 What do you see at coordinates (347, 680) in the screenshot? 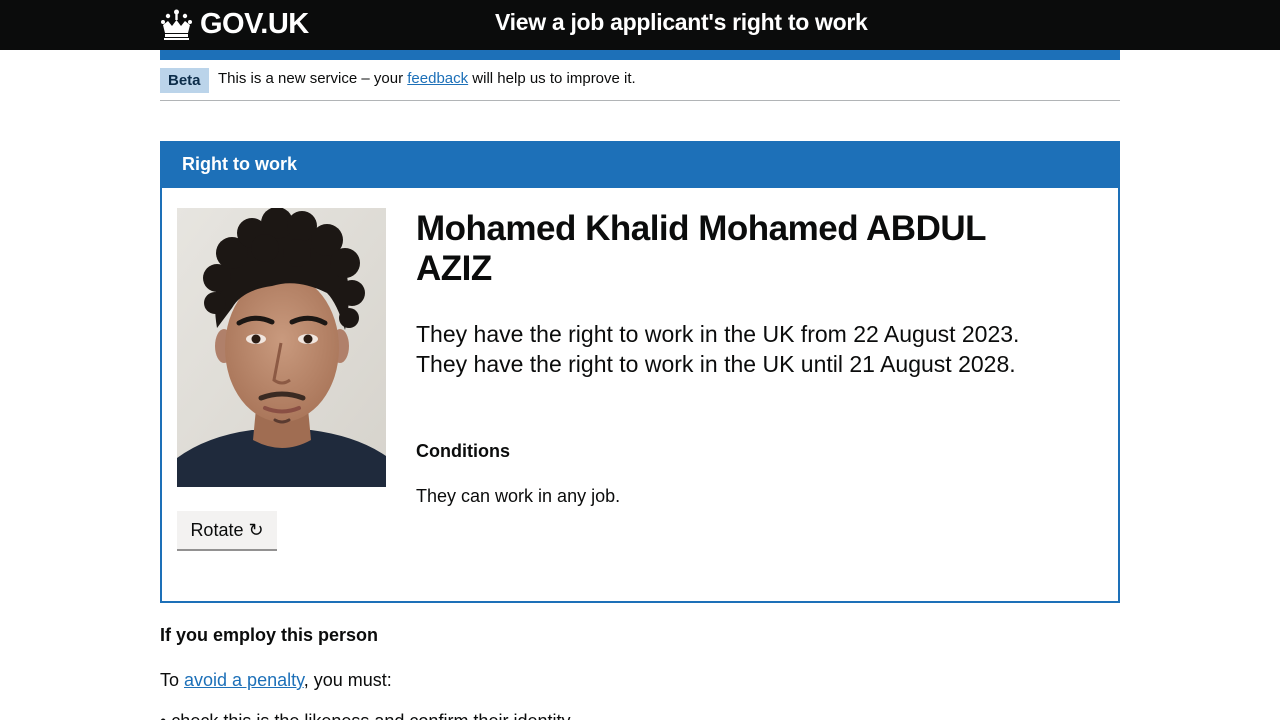
I see `penalty-text-after: , you must:` at bounding box center [347, 680].